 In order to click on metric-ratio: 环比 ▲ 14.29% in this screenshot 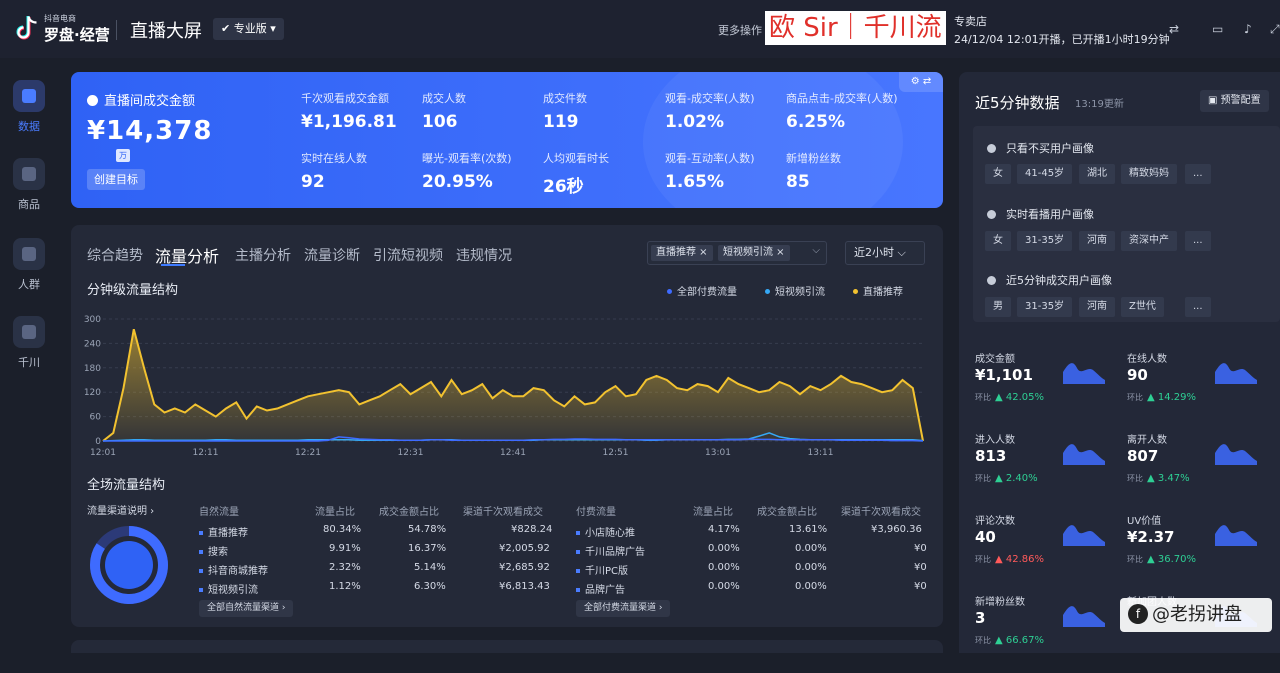, I will do `click(1161, 397)`.